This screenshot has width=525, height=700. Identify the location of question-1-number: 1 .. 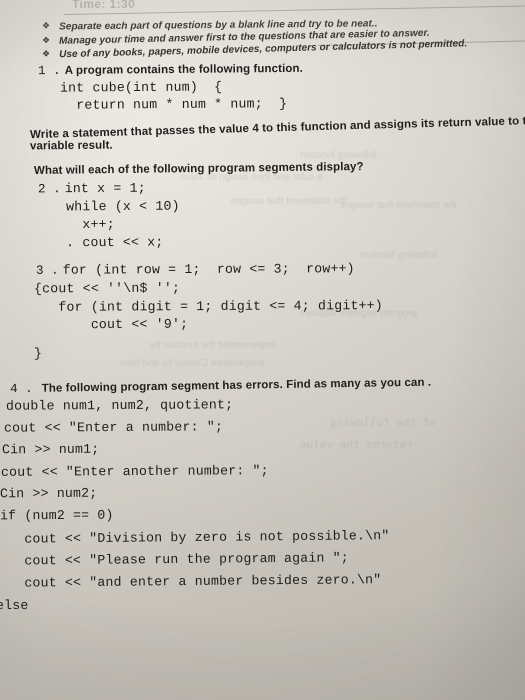
(49, 71).